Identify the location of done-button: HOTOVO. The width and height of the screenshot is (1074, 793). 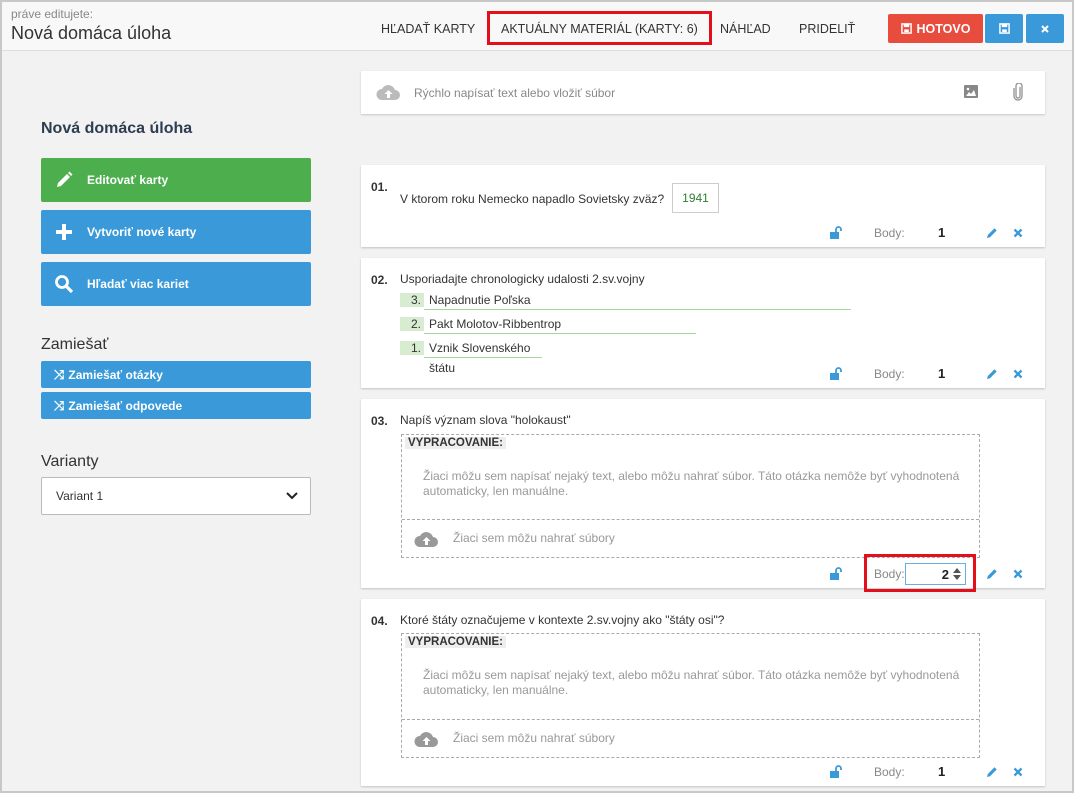
(935, 28).